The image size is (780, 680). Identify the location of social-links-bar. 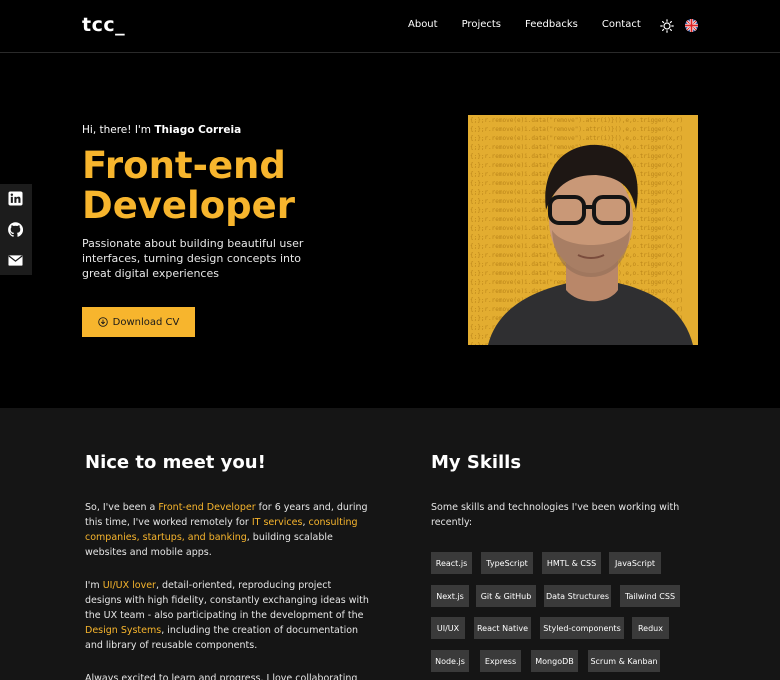
(16, 229).